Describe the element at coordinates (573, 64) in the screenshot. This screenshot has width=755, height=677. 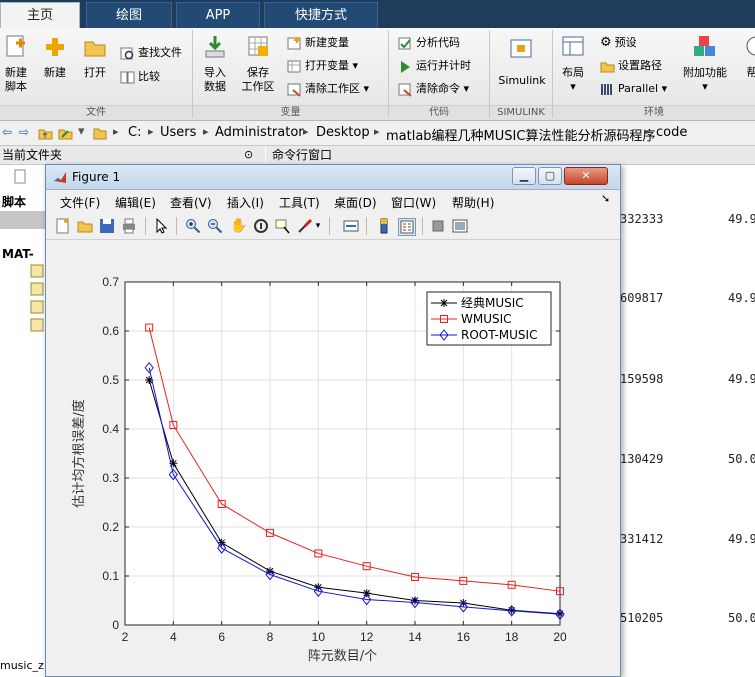
I see `layout-button: 布局 ▾` at that location.